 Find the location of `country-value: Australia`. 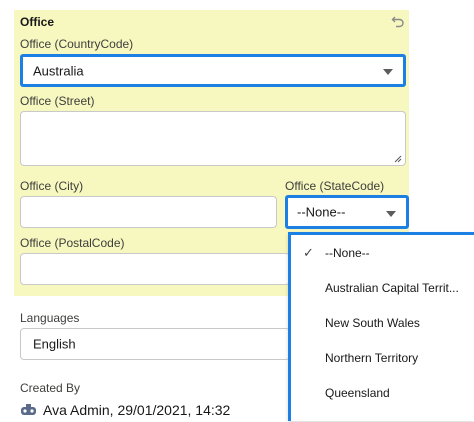

country-value: Australia is located at coordinates (58, 70).